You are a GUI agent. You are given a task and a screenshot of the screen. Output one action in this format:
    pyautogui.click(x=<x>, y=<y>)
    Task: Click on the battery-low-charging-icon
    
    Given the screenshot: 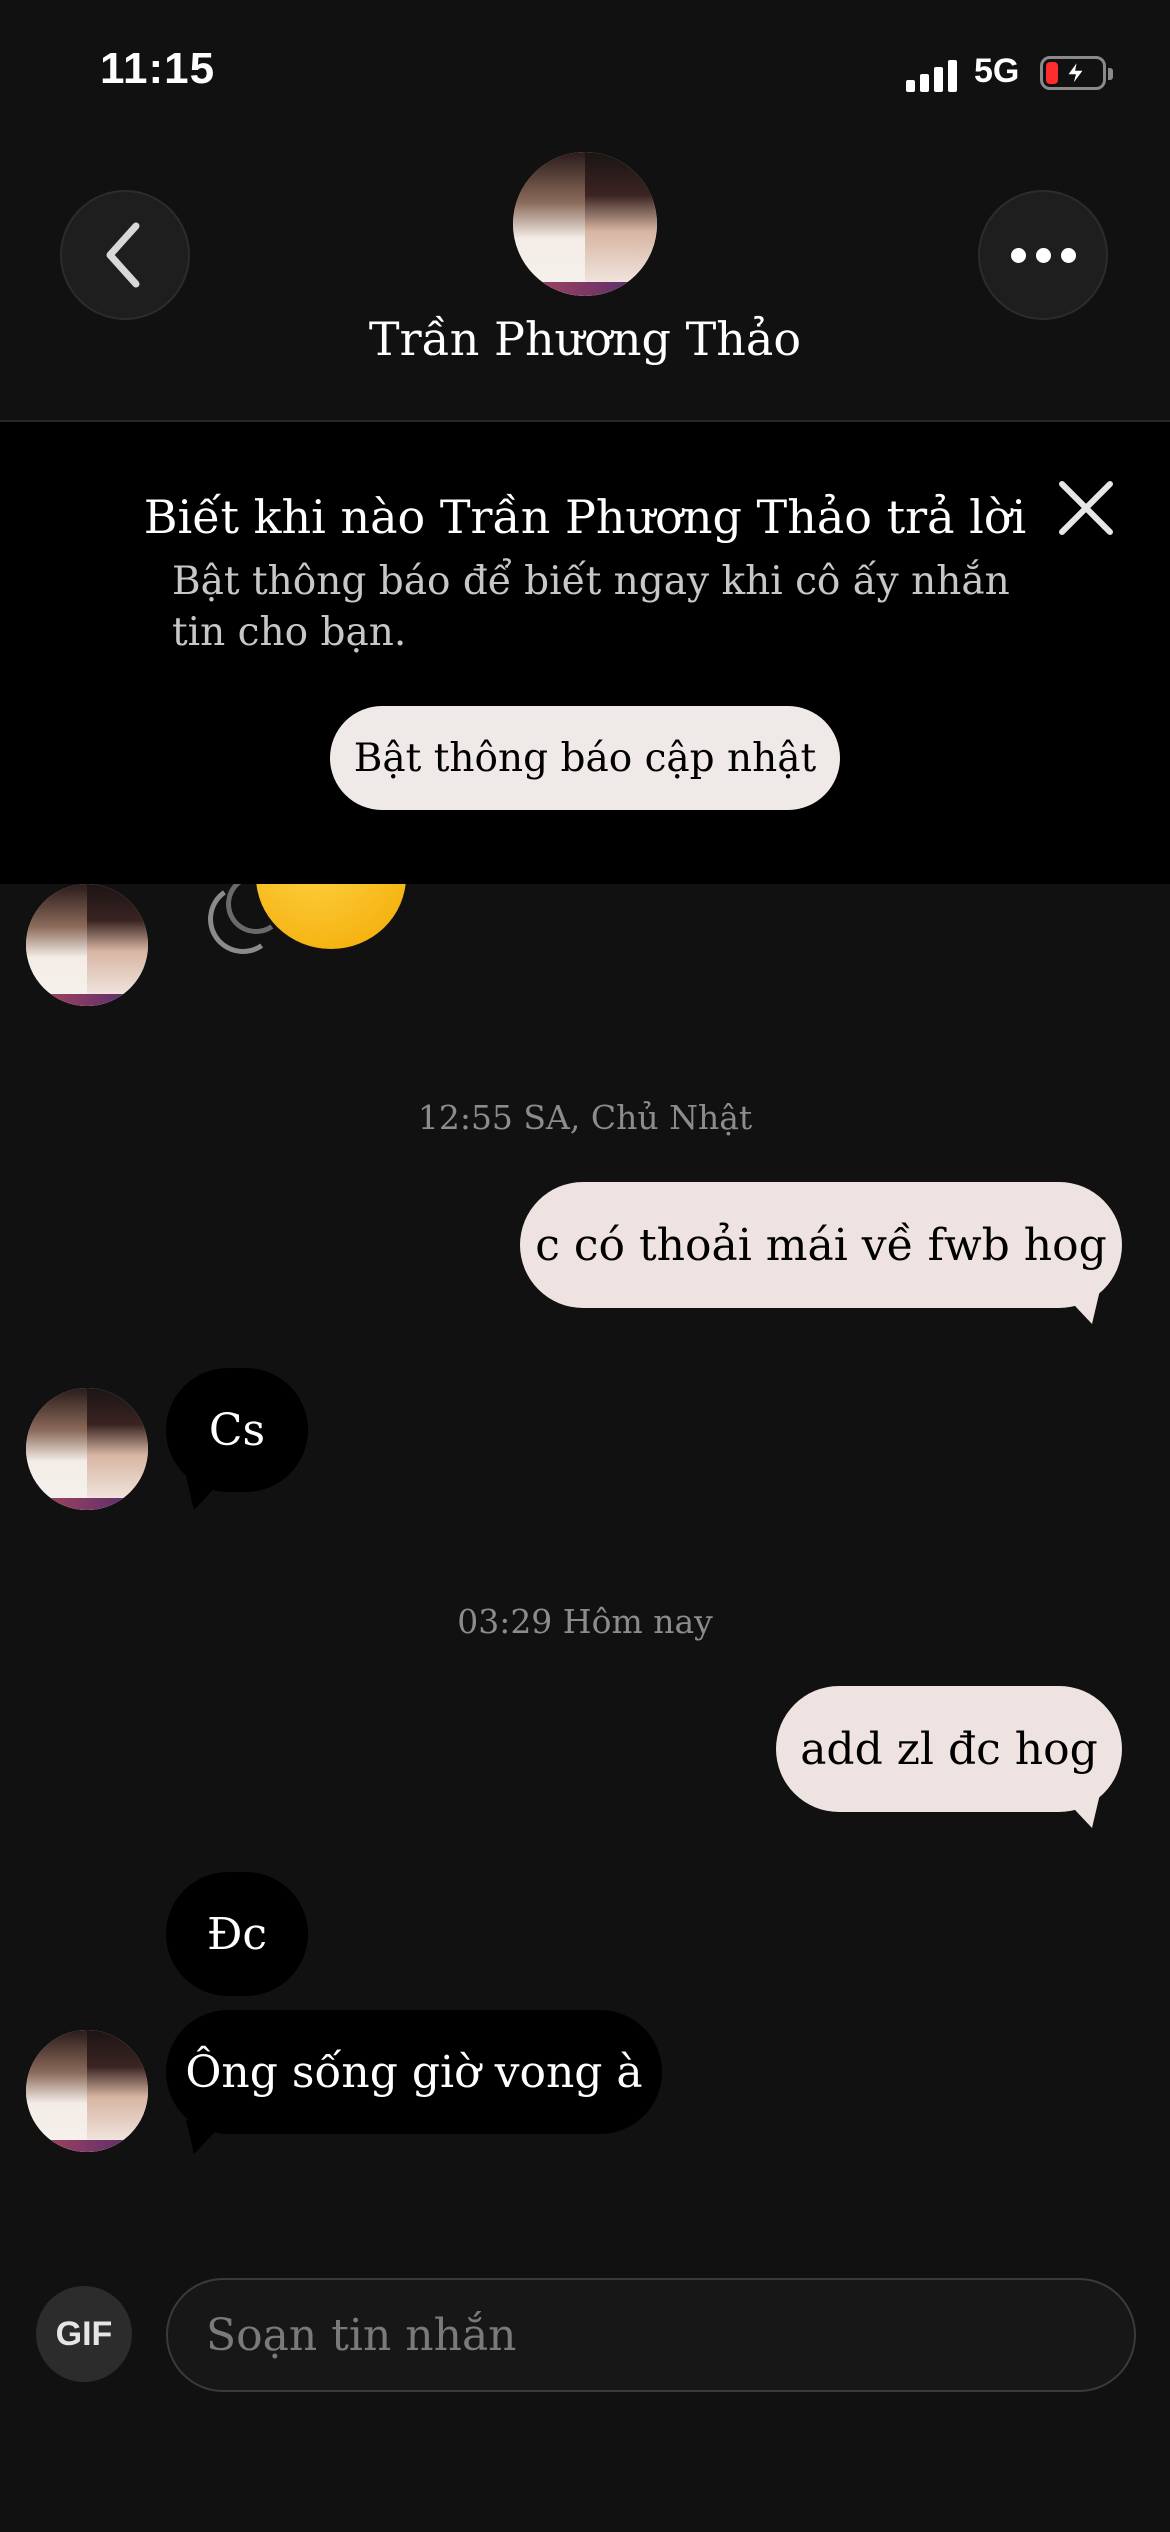 What is the action you would take?
    pyautogui.click(x=1076, y=73)
    